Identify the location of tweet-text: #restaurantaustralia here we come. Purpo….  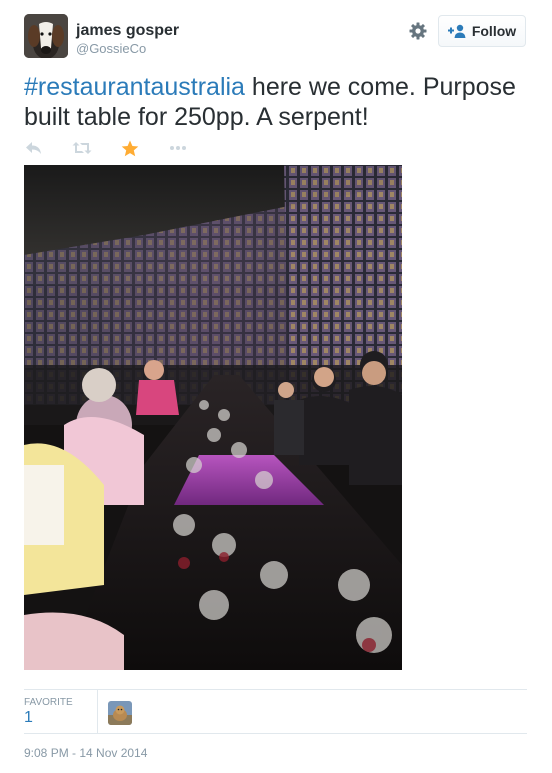
(274, 102).